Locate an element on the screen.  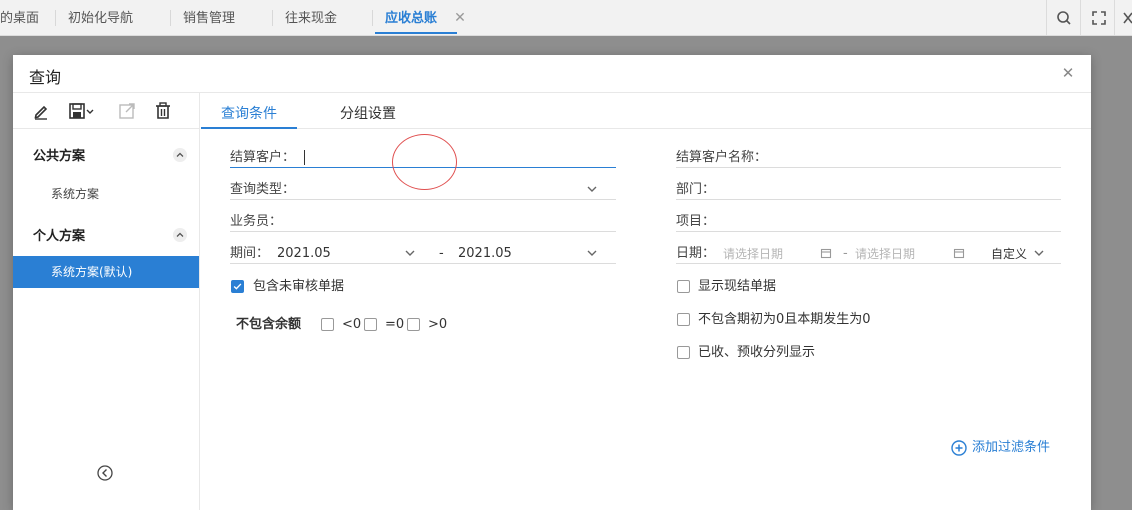
collapse-left-icon is located at coordinates (105, 473).